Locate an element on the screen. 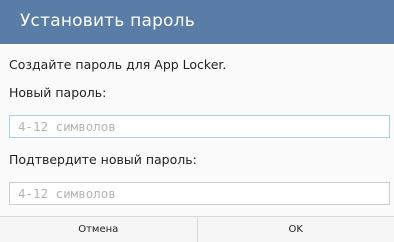  new-password-label: Новый пароль: is located at coordinates (58, 92).